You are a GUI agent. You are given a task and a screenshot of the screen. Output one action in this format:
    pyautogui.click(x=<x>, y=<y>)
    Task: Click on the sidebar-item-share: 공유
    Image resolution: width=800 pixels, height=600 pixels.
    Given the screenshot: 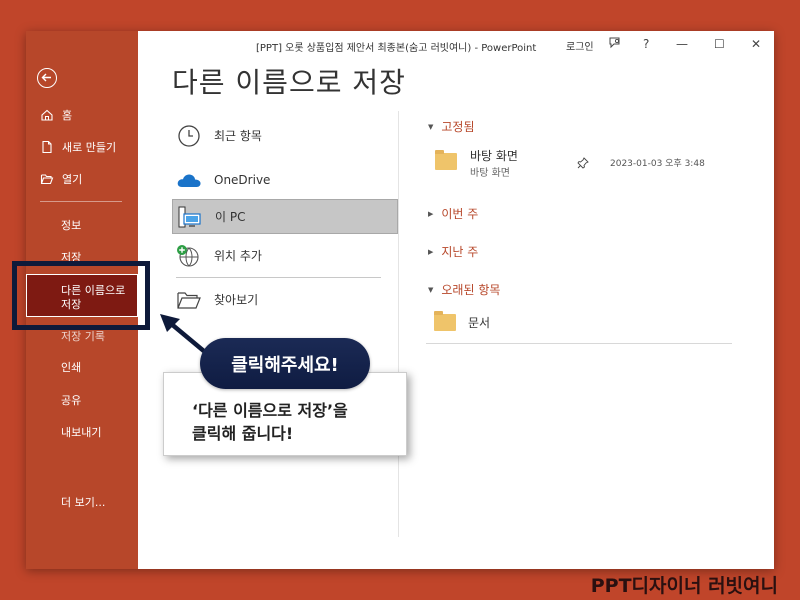 What is the action you would take?
    pyautogui.click(x=71, y=400)
    